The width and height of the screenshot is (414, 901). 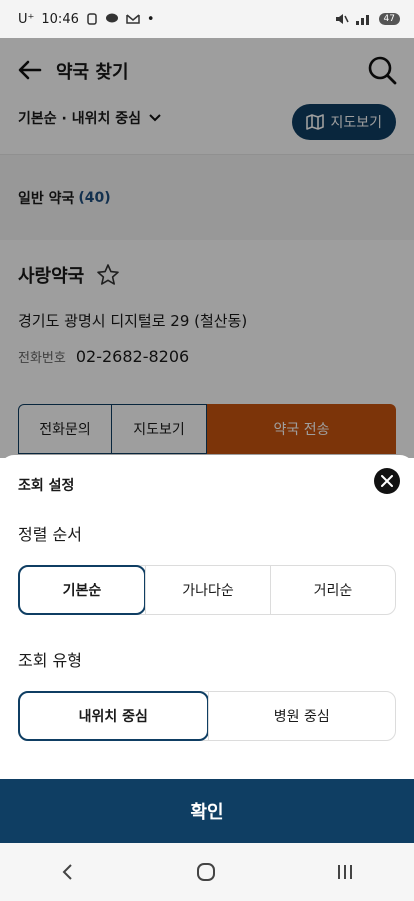 I want to click on close-icon, so click(x=387, y=481).